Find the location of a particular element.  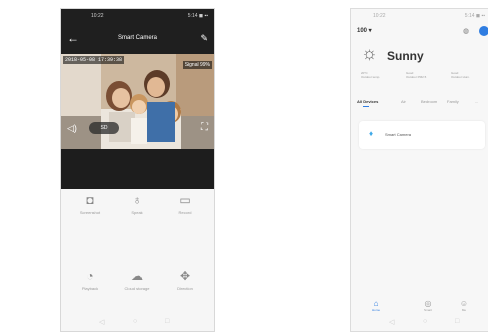

weather-stat: Good Outdoor Hum. is located at coordinates (464, 75).